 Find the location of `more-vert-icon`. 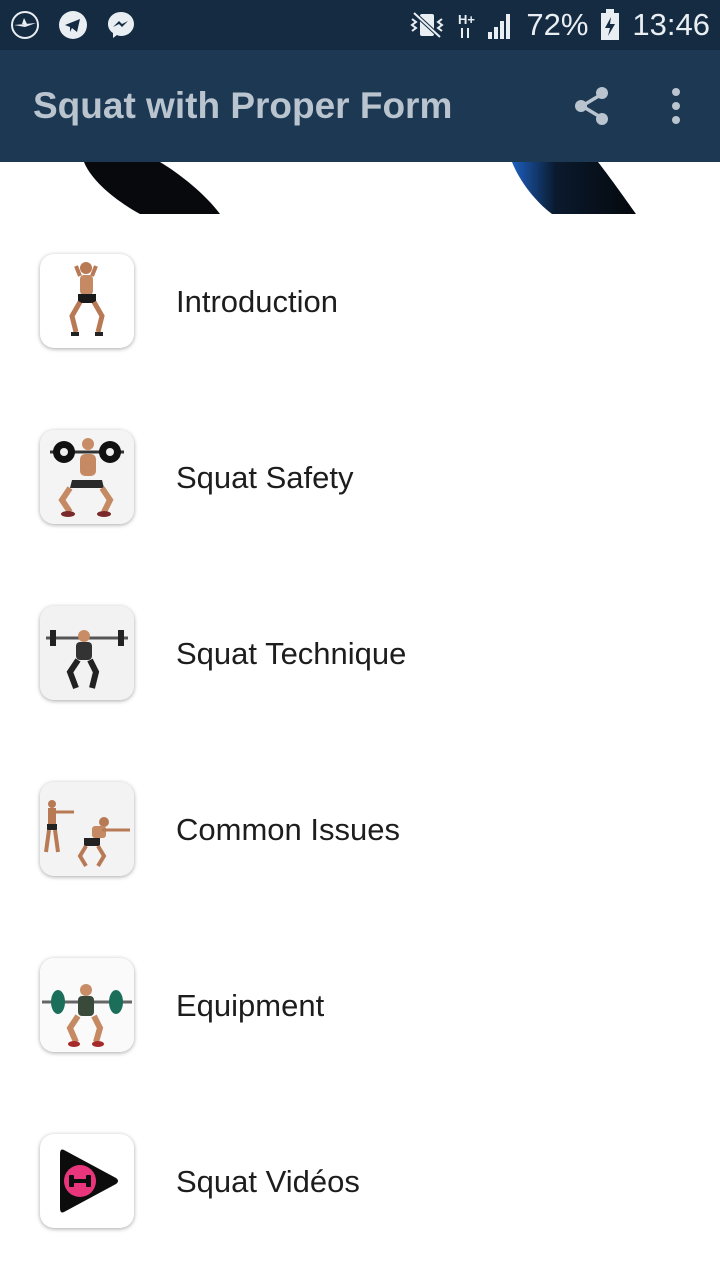

more-vert-icon is located at coordinates (676, 106).